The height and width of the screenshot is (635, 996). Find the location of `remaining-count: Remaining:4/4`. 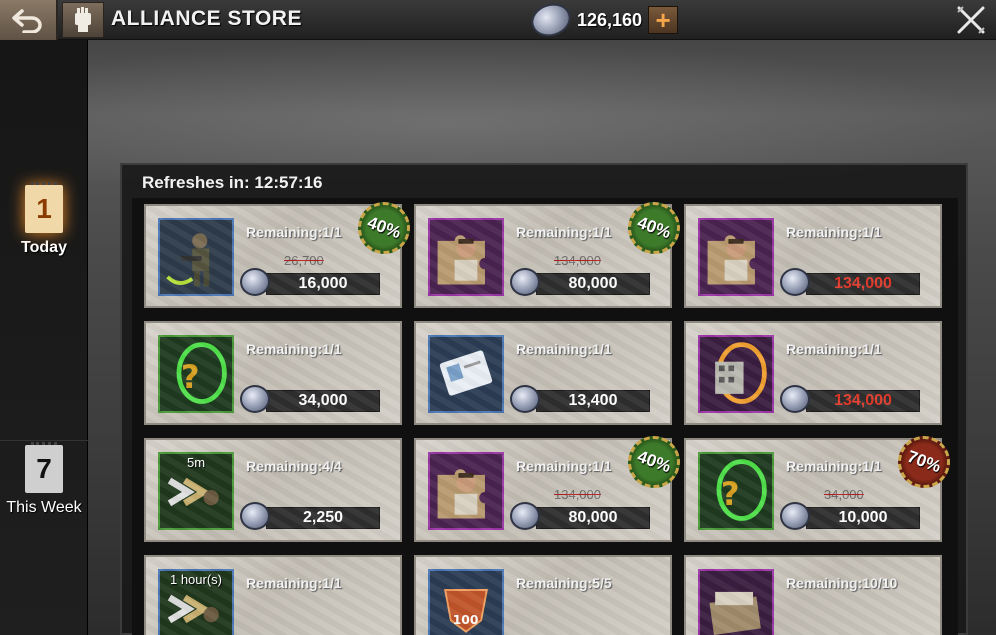

remaining-count: Remaining:4/4 is located at coordinates (294, 466).